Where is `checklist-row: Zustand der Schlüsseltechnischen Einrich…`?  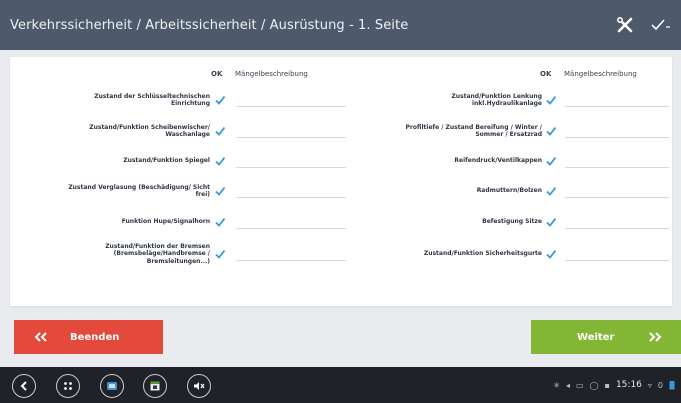
checklist-row: Zustand der Schlüsseltechnischen Einrich… is located at coordinates (178, 100).